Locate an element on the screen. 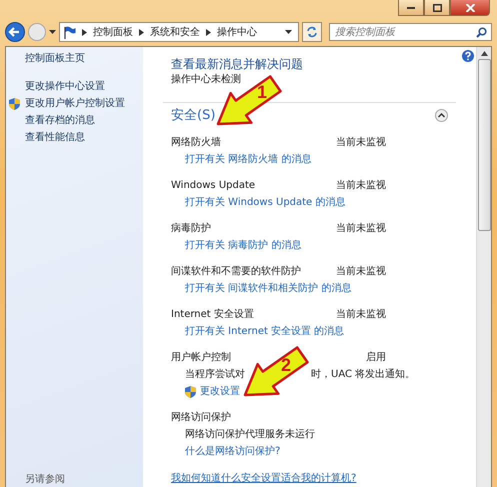 This screenshot has width=497, height=487. item-text: 当程序尝试对 is located at coordinates (215, 375).